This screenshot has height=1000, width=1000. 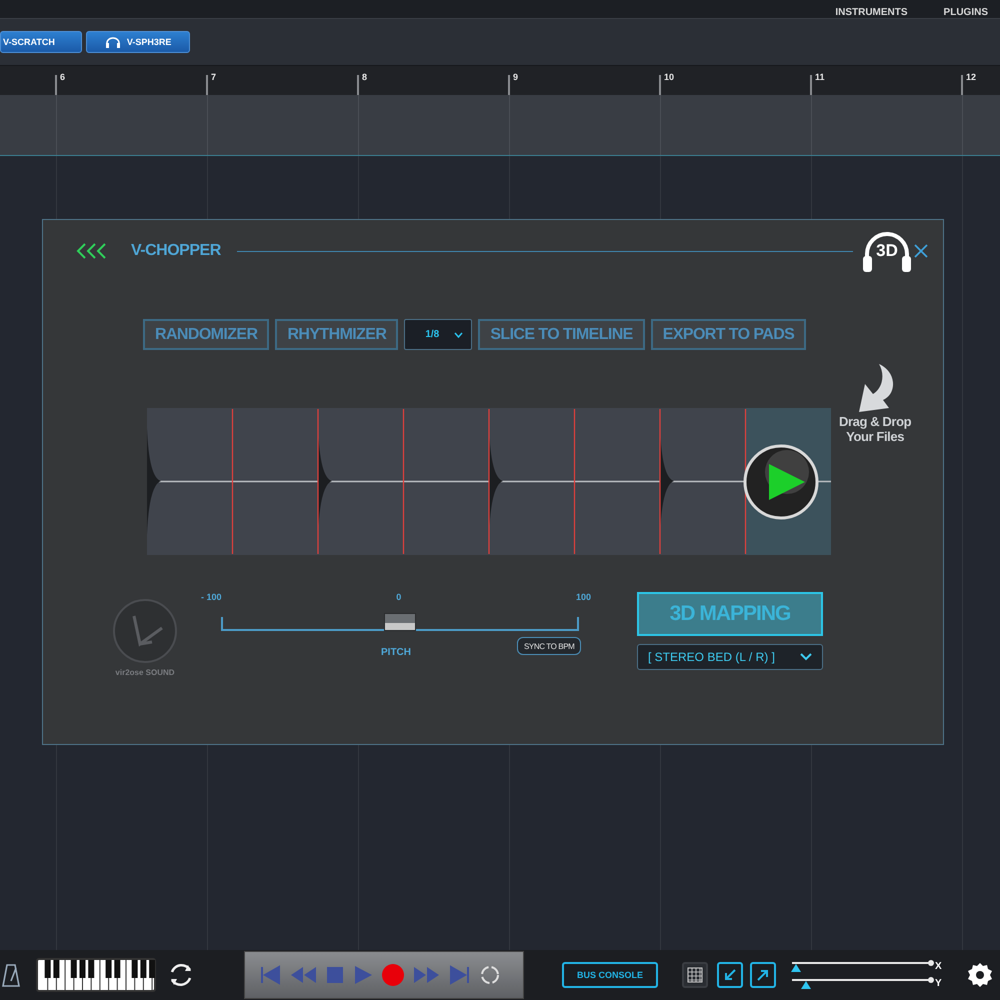 What do you see at coordinates (730, 657) in the screenshot?
I see `output-dropdown: [ STEREO BED (L / R) ]` at bounding box center [730, 657].